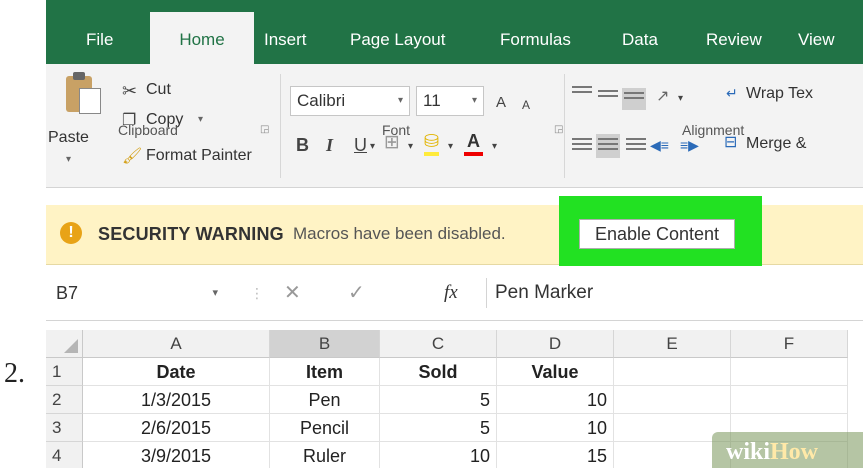 Image resolution: width=863 pixels, height=468 pixels. I want to click on formula-bar-grip-icon: ⋮, so click(257, 293).